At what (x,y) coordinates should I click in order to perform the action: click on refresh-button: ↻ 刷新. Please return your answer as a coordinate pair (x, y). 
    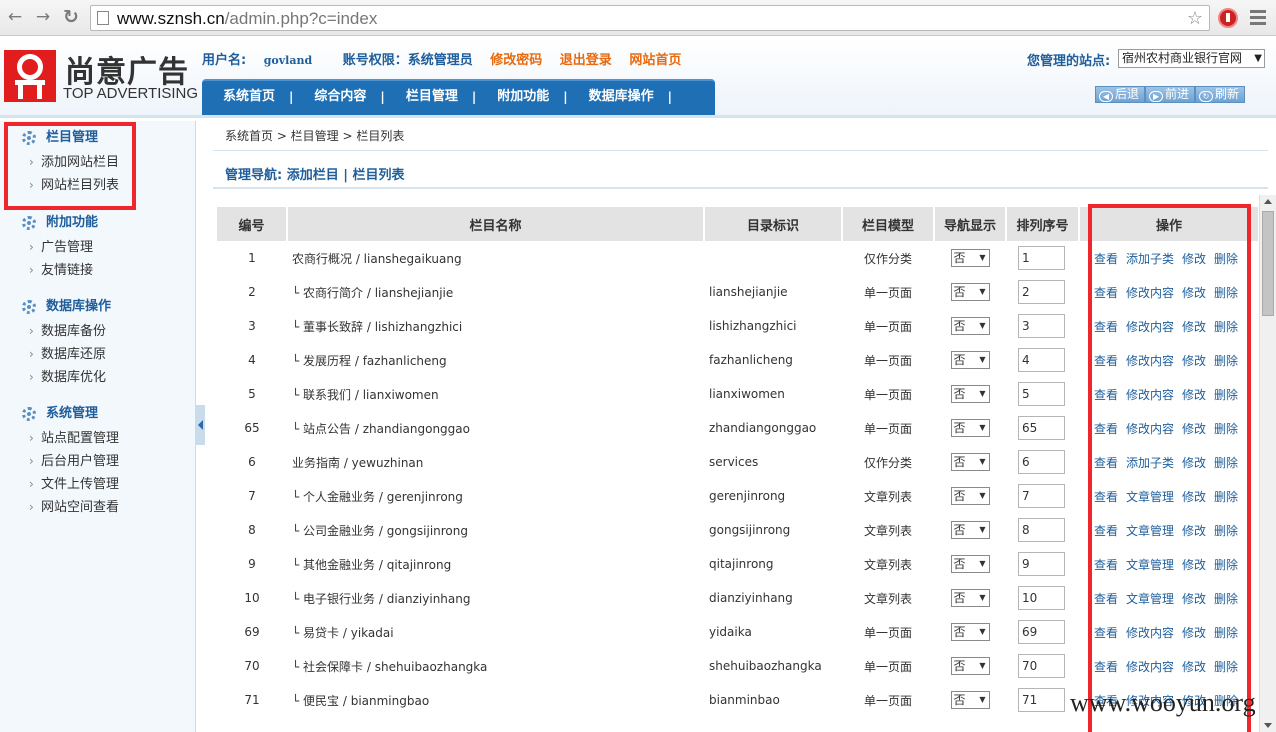
    Looking at the image, I should click on (1220, 94).